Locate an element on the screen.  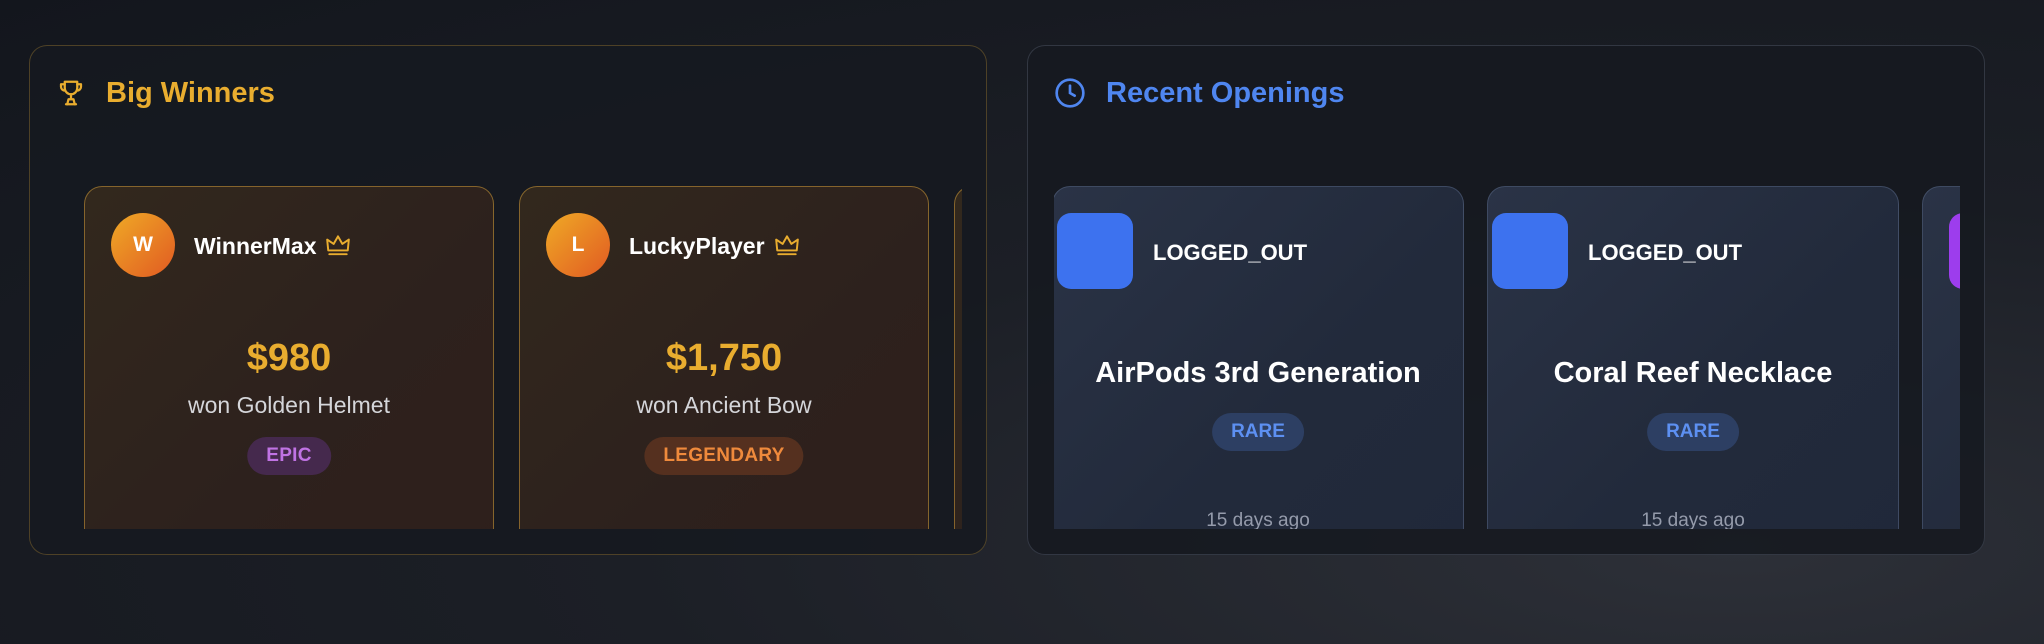
rarity-badge: EPIC is located at coordinates (289, 456).